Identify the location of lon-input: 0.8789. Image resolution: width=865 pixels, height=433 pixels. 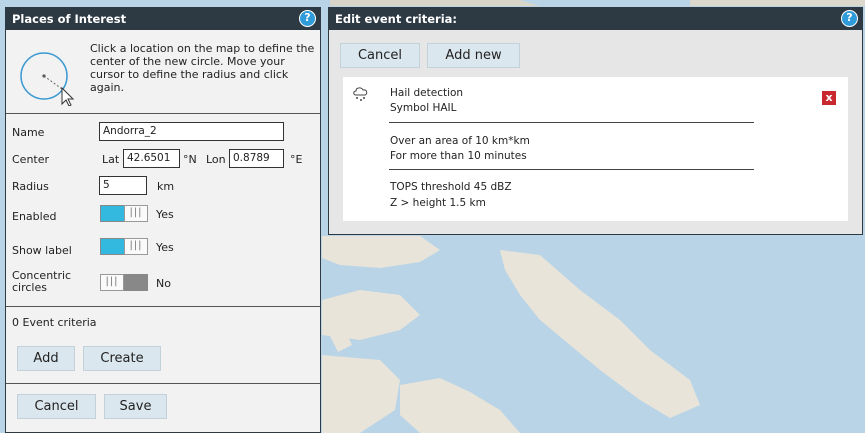
(256, 158).